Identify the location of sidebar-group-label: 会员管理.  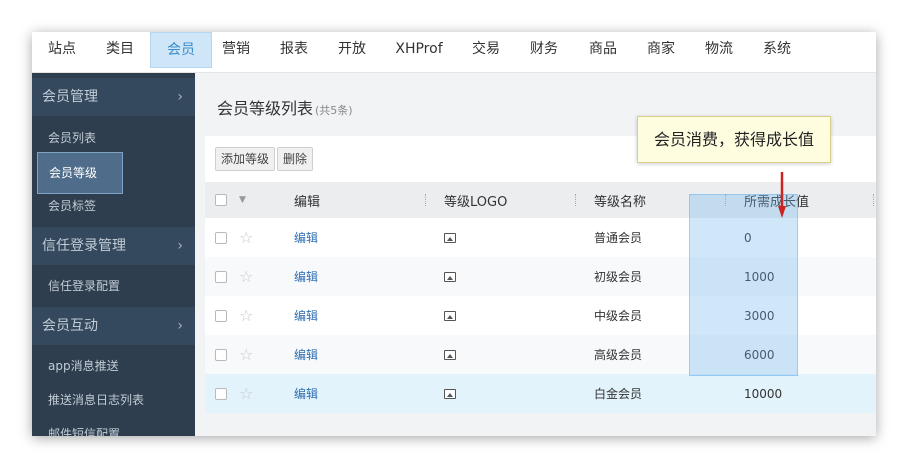
(70, 97).